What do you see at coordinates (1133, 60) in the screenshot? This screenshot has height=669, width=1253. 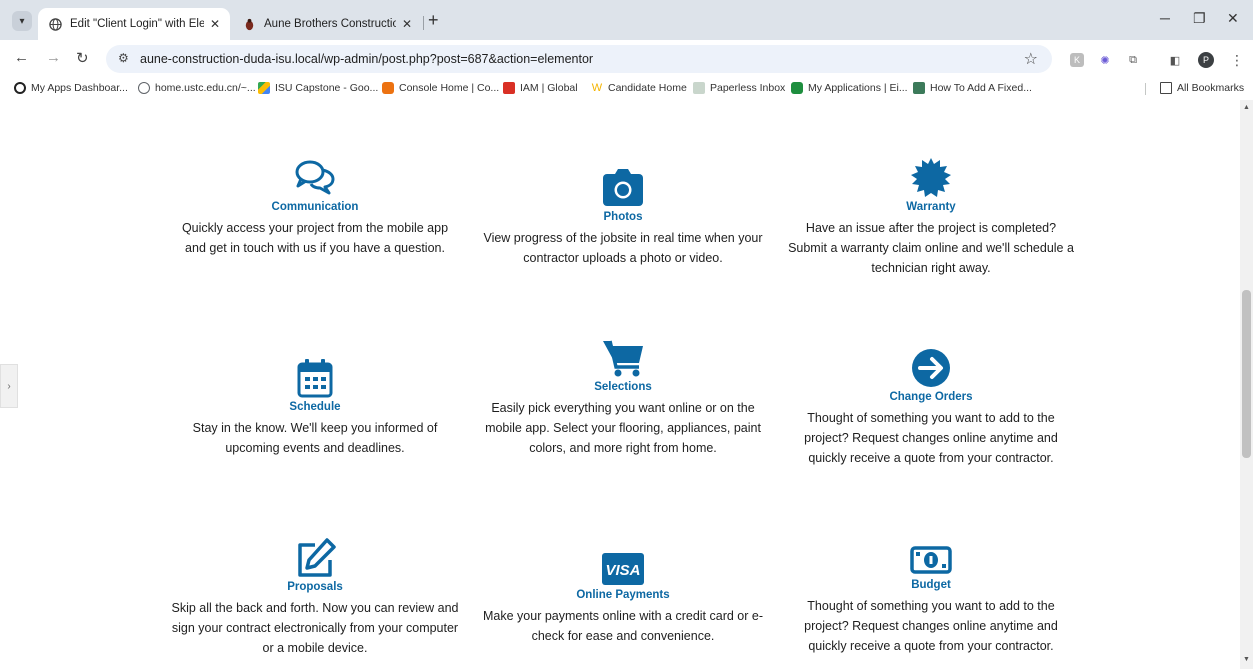 I see `extensions-puzzle-icon: ⧉` at bounding box center [1133, 60].